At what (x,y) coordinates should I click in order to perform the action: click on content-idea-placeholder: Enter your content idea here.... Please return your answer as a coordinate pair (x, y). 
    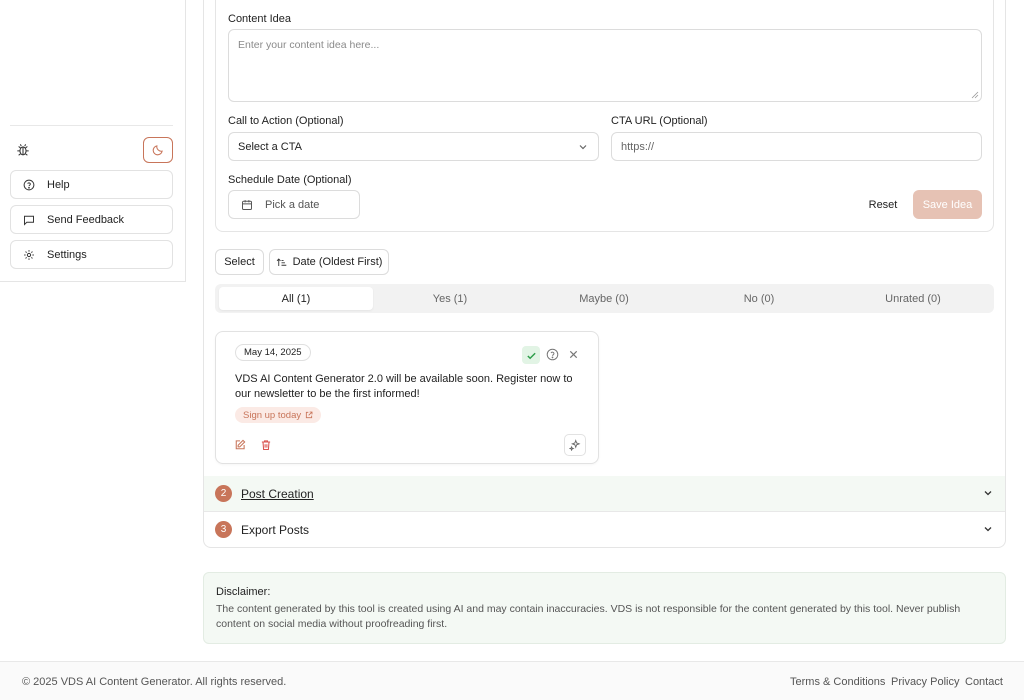
    Looking at the image, I should click on (309, 45).